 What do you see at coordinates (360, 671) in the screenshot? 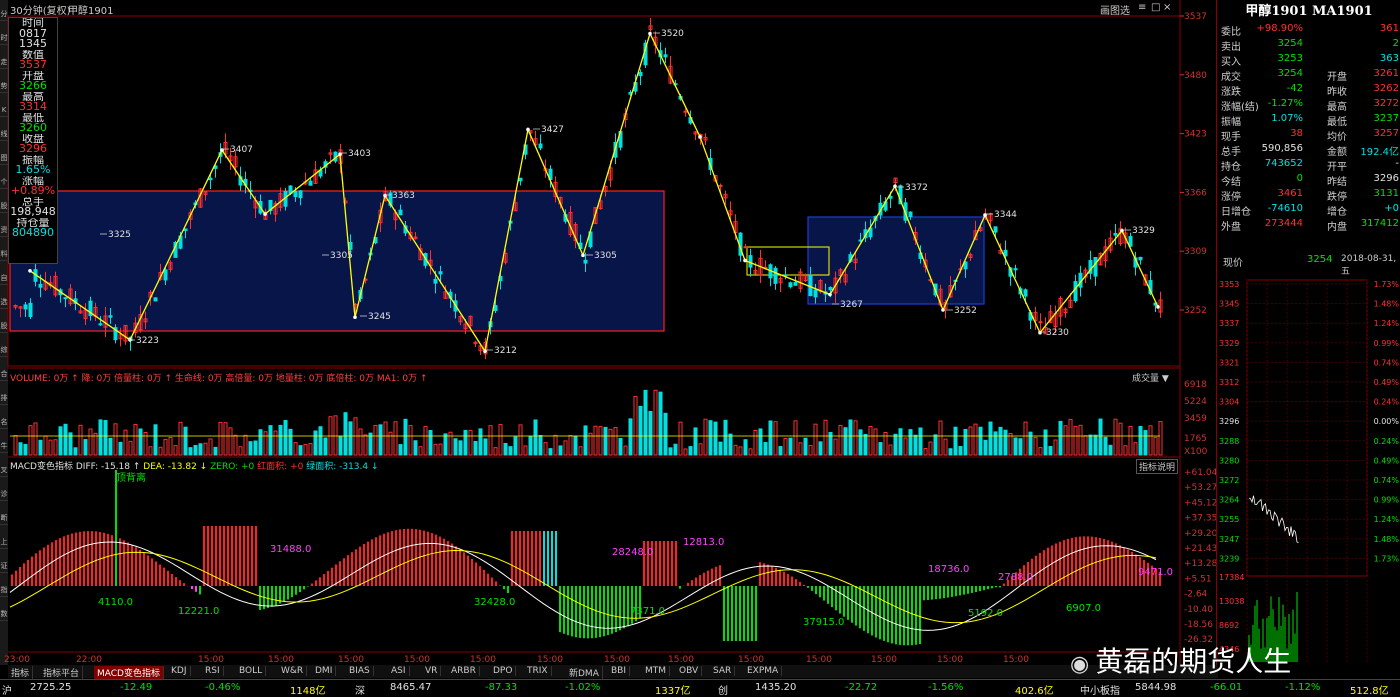
I see `indicator-tab: BIAS` at bounding box center [360, 671].